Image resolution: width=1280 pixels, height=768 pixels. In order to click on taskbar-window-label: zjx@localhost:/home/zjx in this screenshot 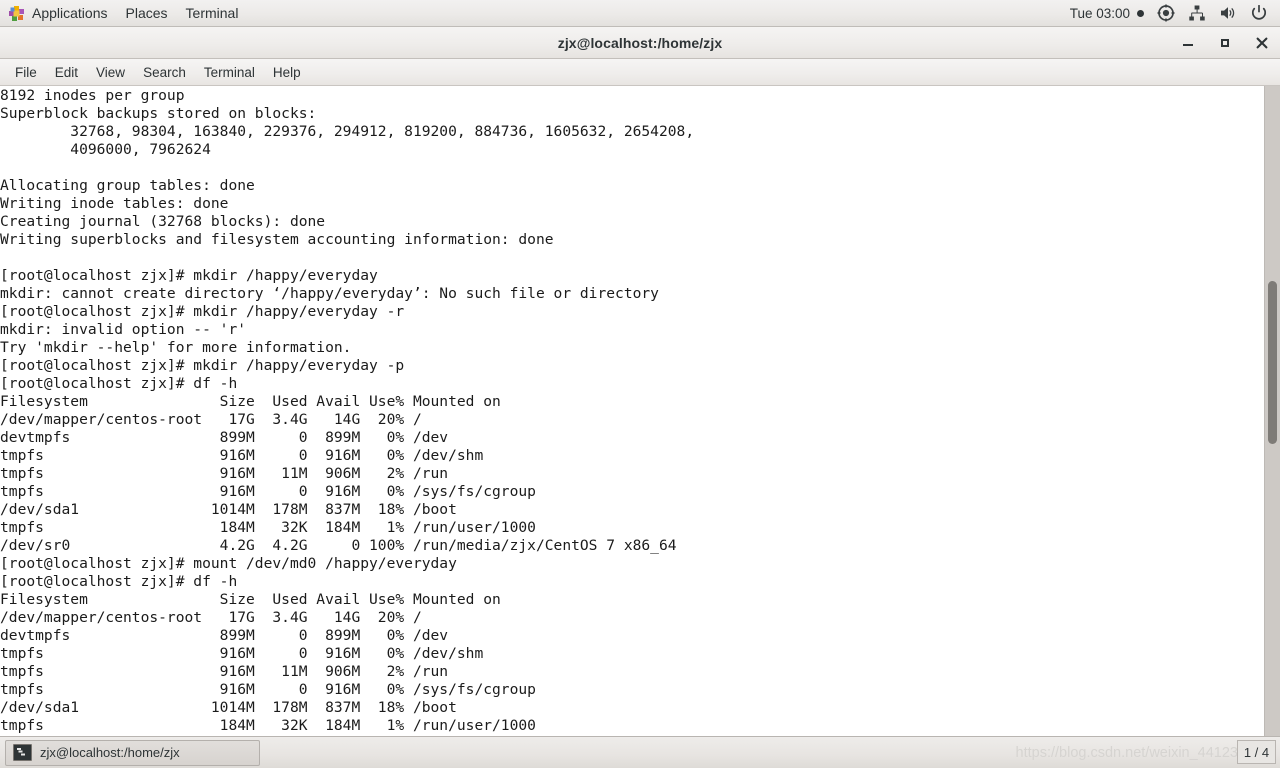, I will do `click(110, 752)`.